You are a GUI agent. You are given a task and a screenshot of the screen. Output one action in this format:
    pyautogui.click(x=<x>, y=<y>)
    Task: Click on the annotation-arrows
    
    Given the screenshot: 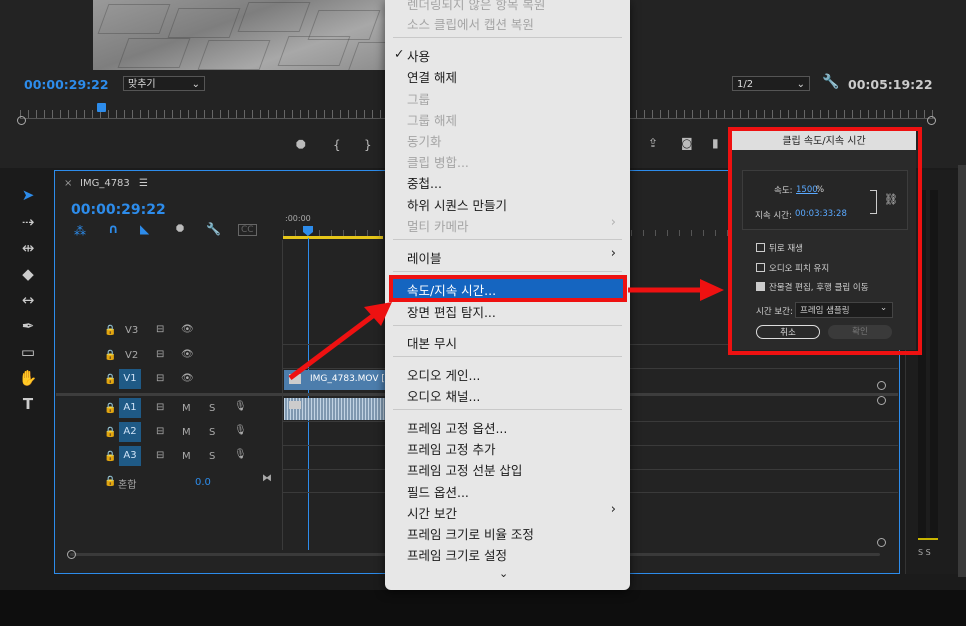 What is the action you would take?
    pyautogui.click(x=506, y=329)
    